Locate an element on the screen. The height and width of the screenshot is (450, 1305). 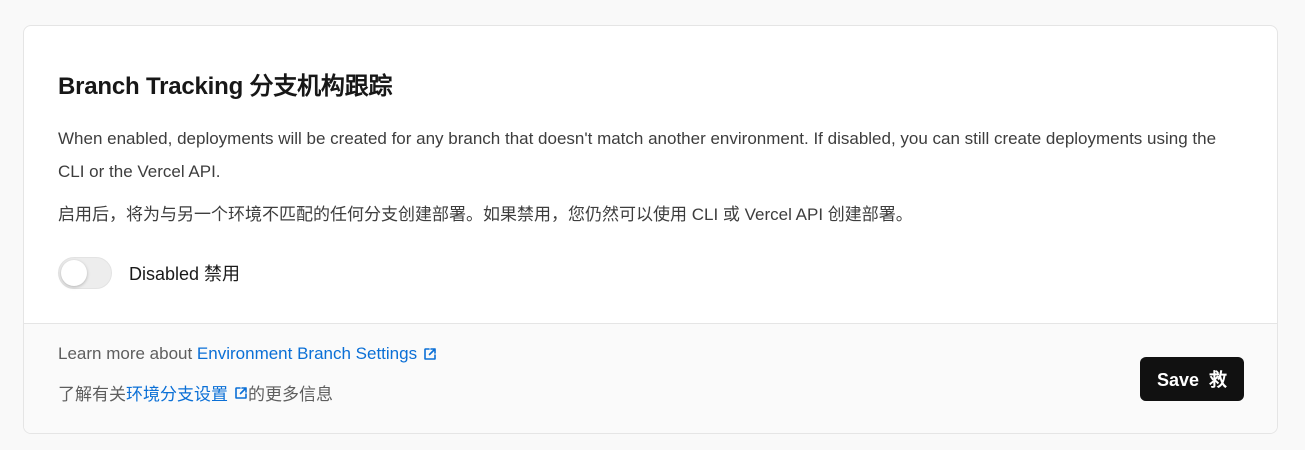
toggle-label: Disabled 禁用 is located at coordinates (185, 274).